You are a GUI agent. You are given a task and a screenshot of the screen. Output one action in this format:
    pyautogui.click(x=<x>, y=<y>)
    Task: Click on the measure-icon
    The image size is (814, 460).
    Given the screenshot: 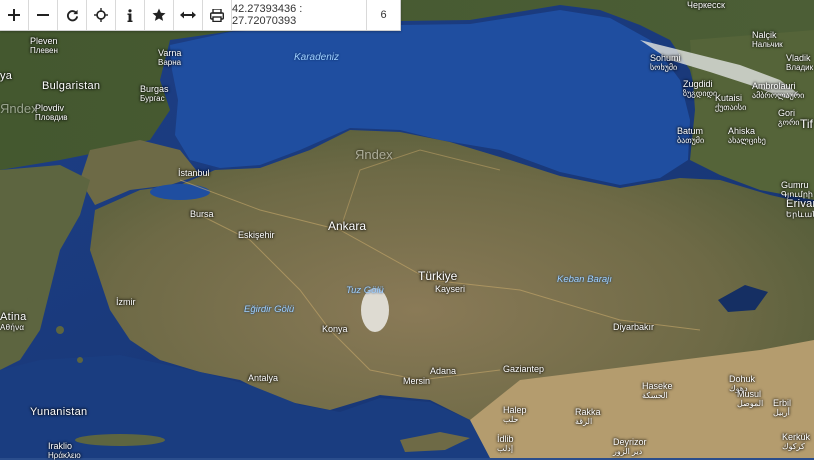 What is the action you would take?
    pyautogui.click(x=188, y=15)
    